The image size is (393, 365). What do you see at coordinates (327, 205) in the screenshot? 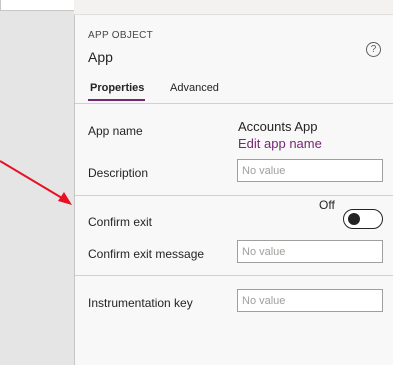
I see `confirm-exit-state: Off` at bounding box center [327, 205].